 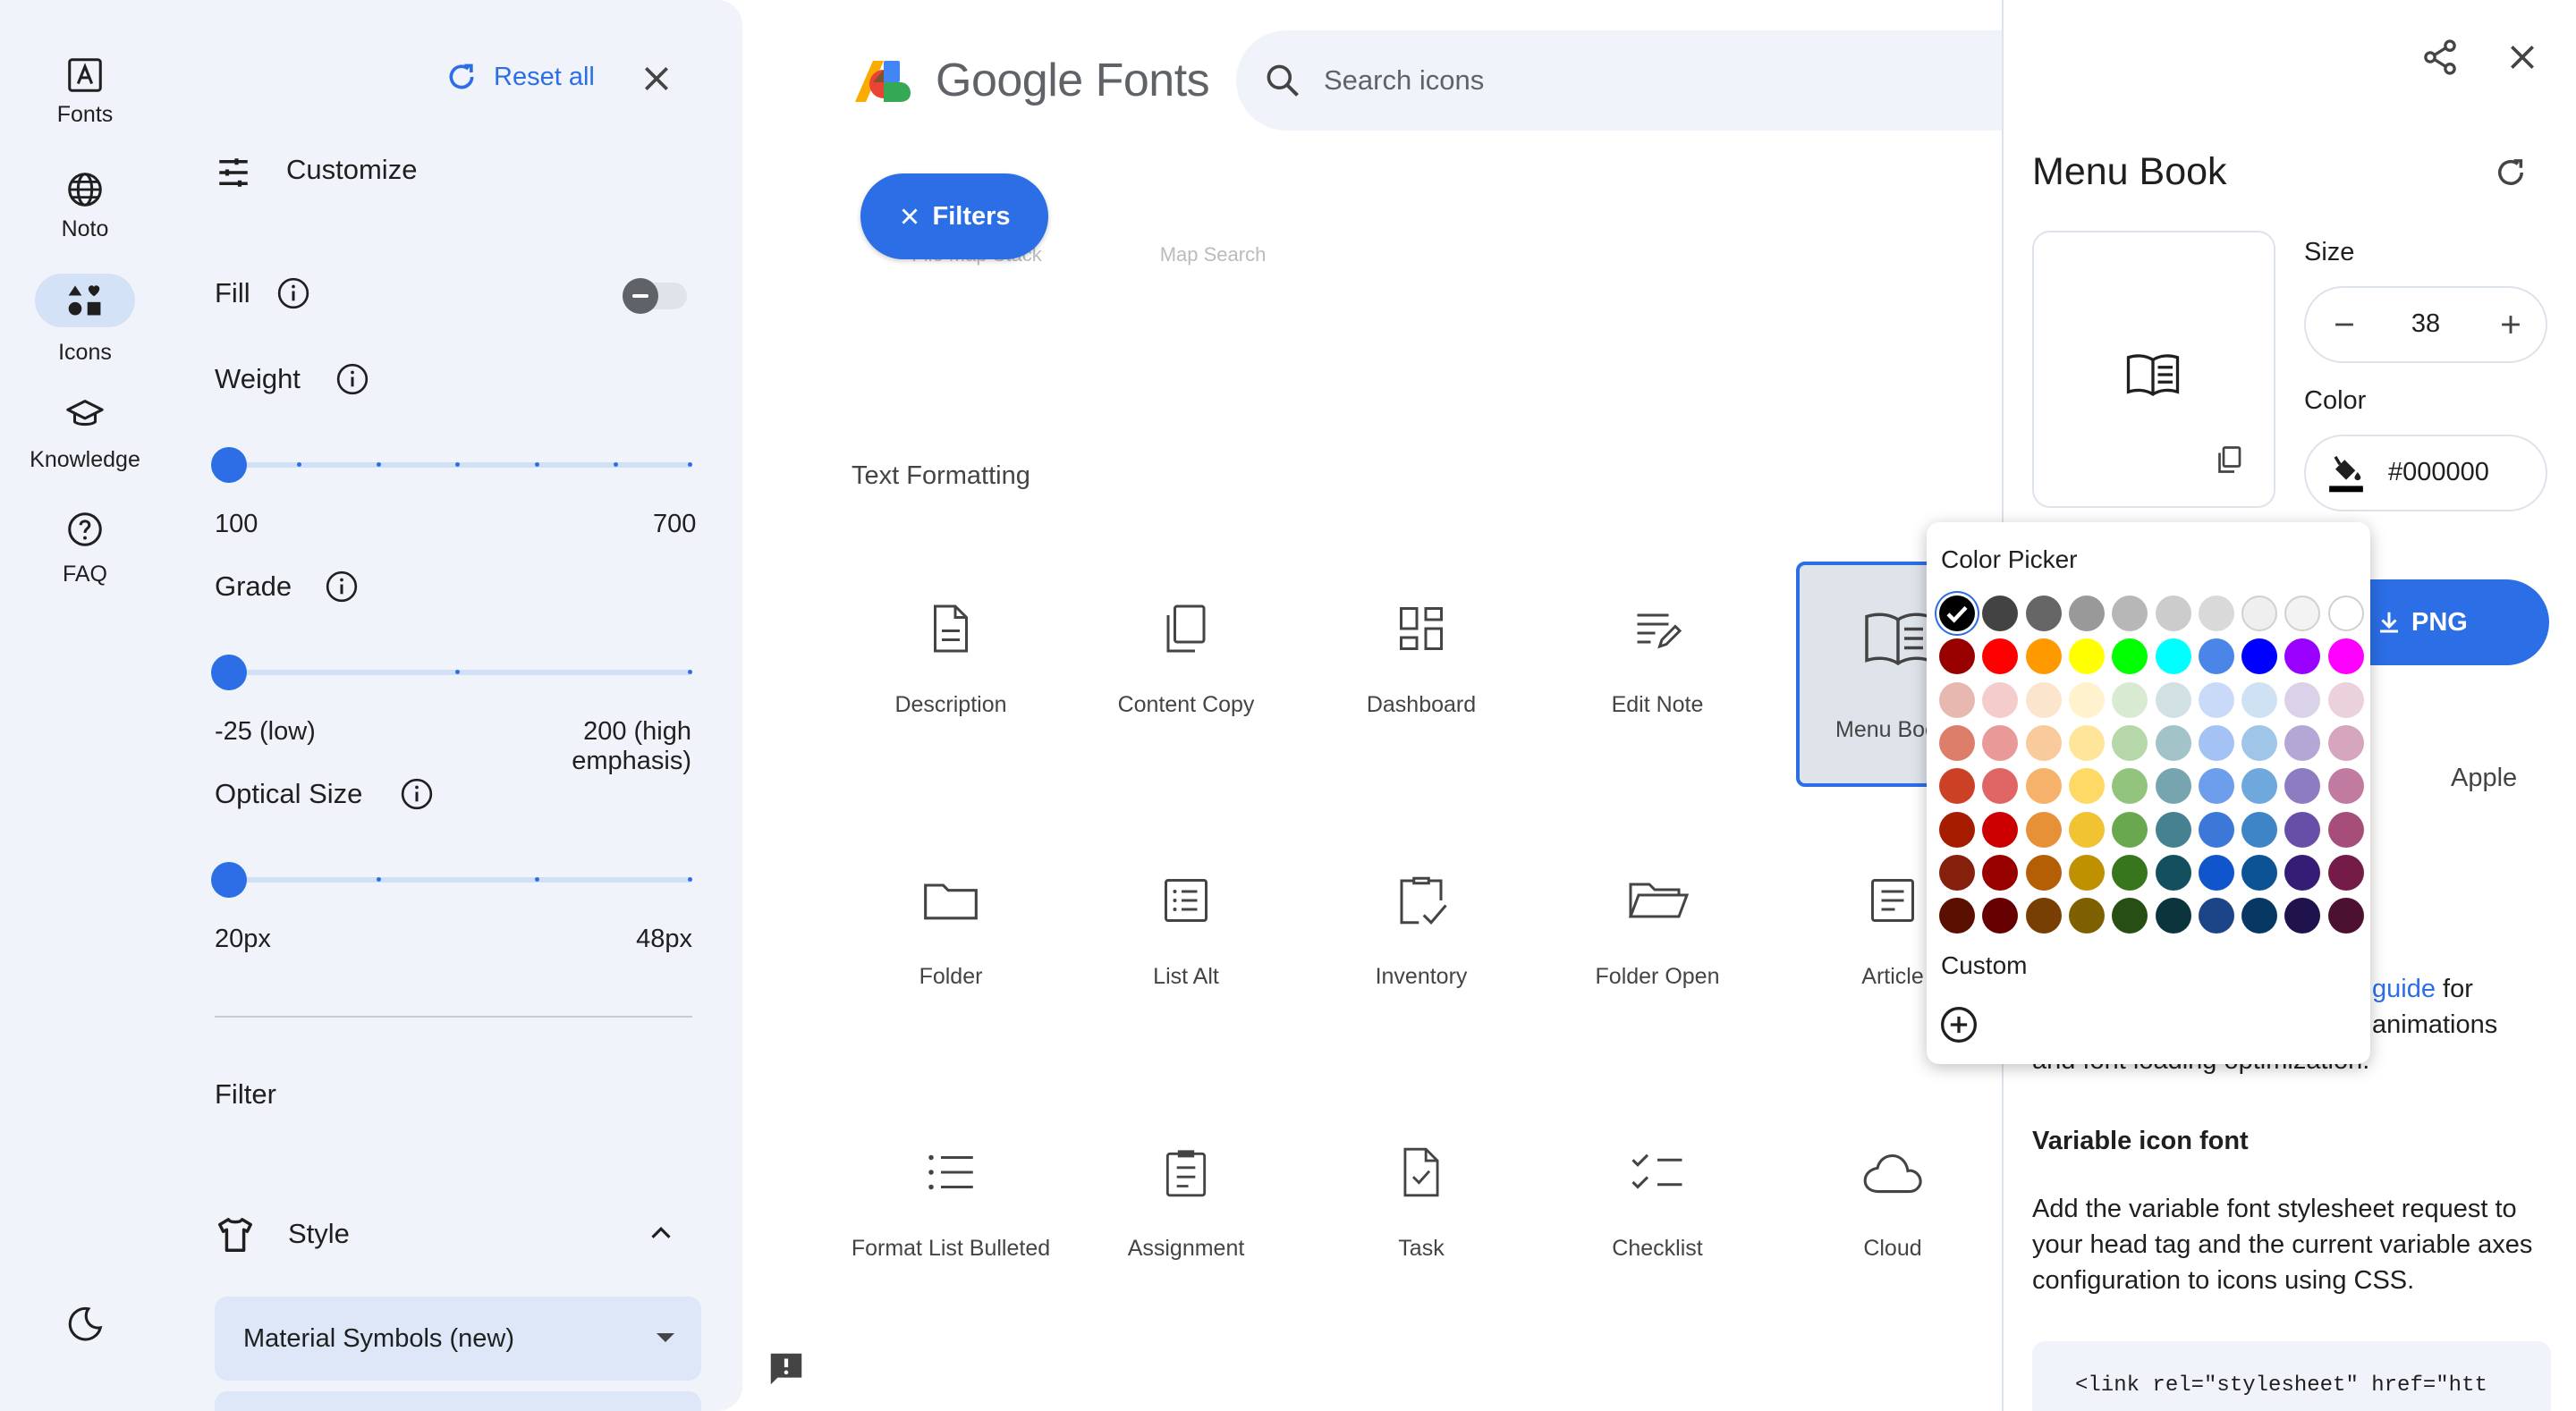 I want to click on icon-card: Description, so click(x=951, y=649).